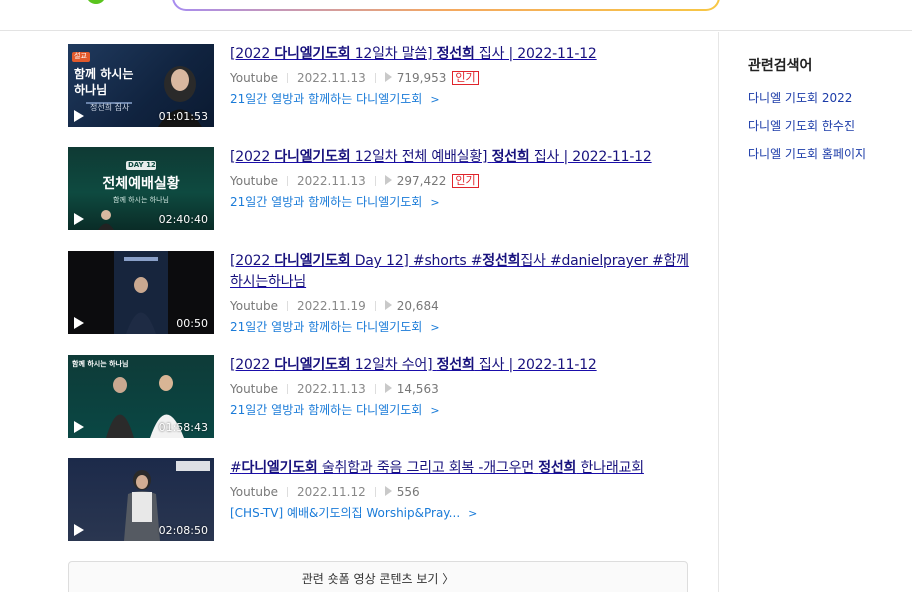 This screenshot has height=592, width=912. I want to click on video-duration: 00:50, so click(192, 323).